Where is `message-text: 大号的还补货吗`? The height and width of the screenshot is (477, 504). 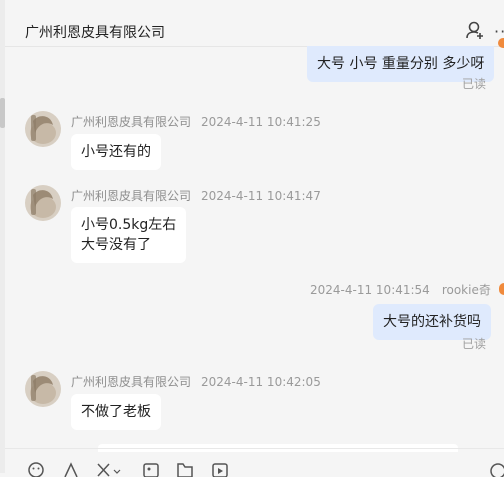 message-text: 大号的还补货吗 is located at coordinates (432, 322).